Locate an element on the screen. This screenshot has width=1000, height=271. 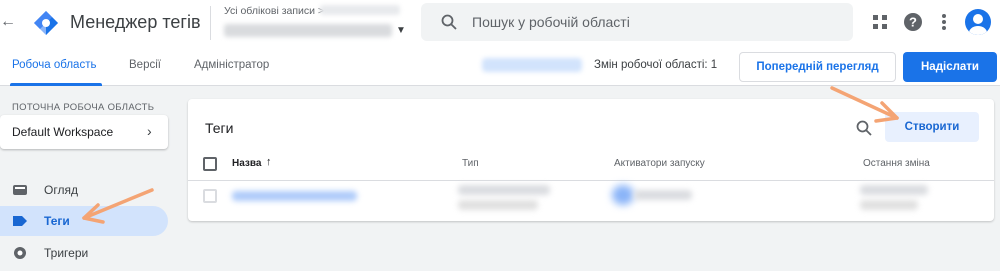
arrow-annotation-create is located at coordinates (864, 104).